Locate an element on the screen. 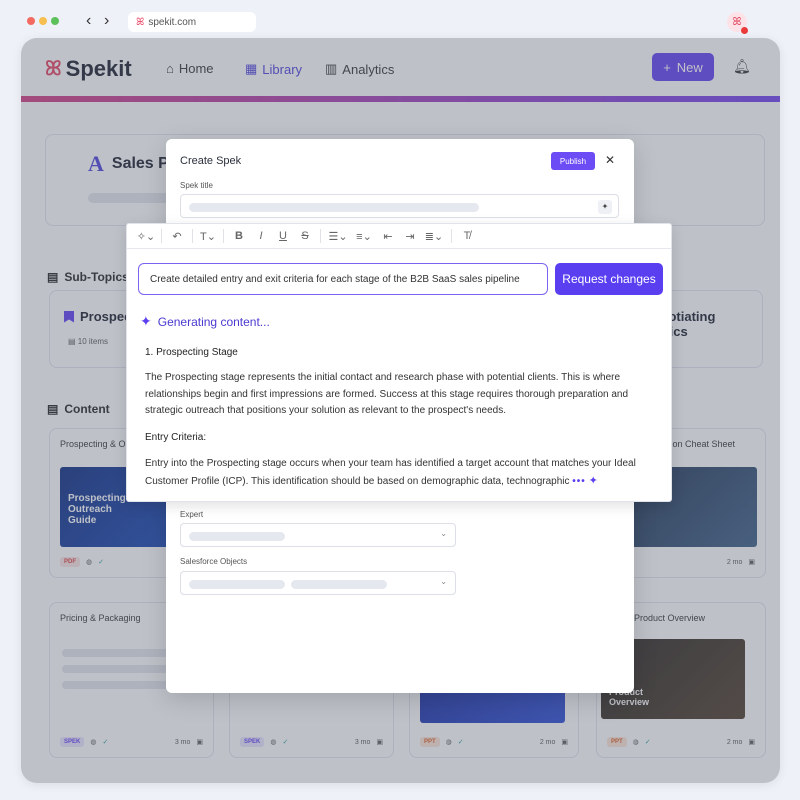 The height and width of the screenshot is (800, 800). undo-icon: ↶ is located at coordinates (177, 236).